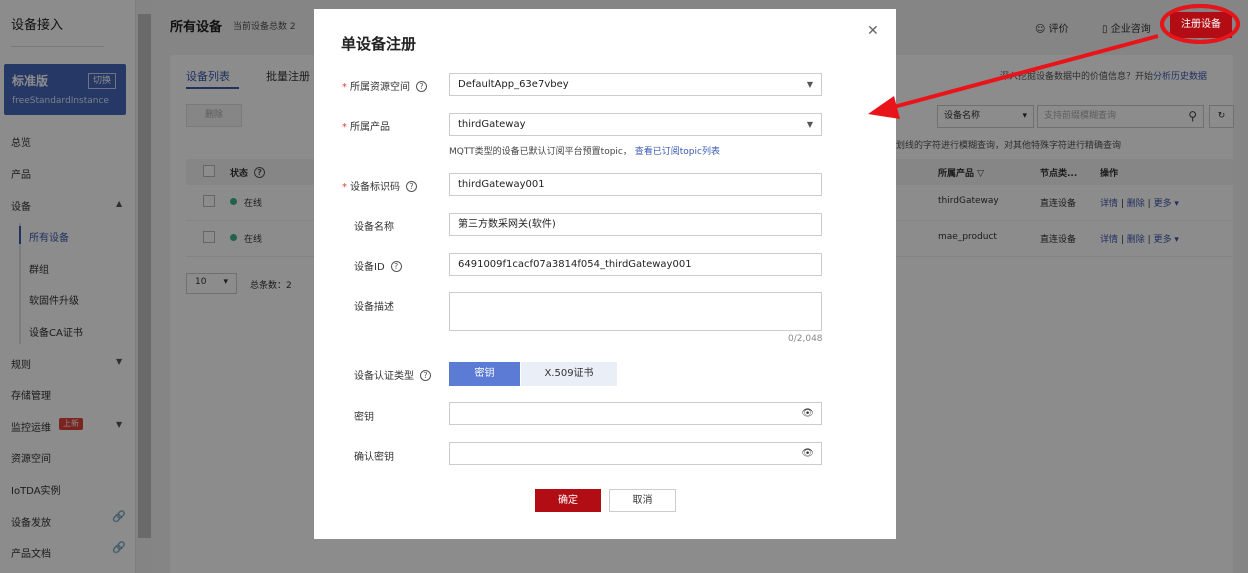 This screenshot has width=1248, height=573. What do you see at coordinates (635, 224) in the screenshot?
I see `device-name-input: 第三方数采网关(软件)` at bounding box center [635, 224].